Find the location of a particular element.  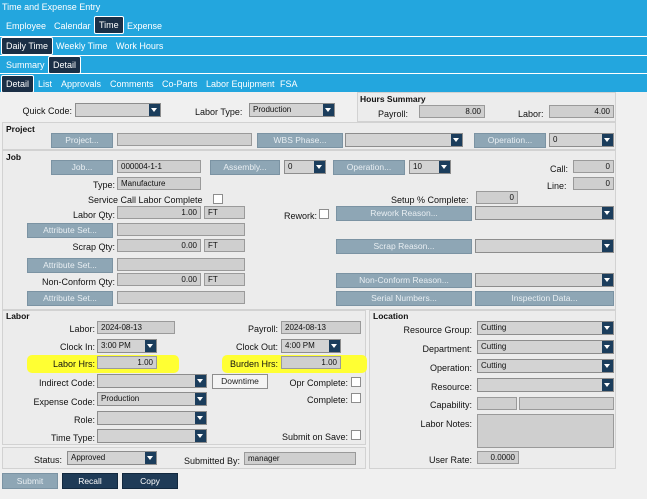

scrap-qty-label: Scrap Qty: is located at coordinates (93, 247).